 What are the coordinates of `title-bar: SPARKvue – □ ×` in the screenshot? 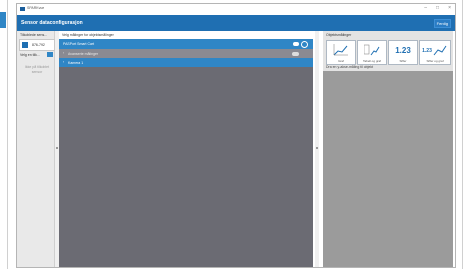 It's located at (236, 9).